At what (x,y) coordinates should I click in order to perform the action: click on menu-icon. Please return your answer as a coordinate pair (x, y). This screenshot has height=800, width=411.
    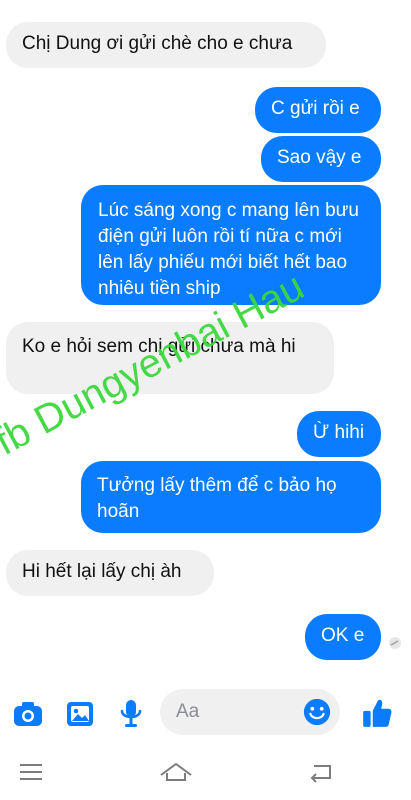
    Looking at the image, I should click on (32, 772).